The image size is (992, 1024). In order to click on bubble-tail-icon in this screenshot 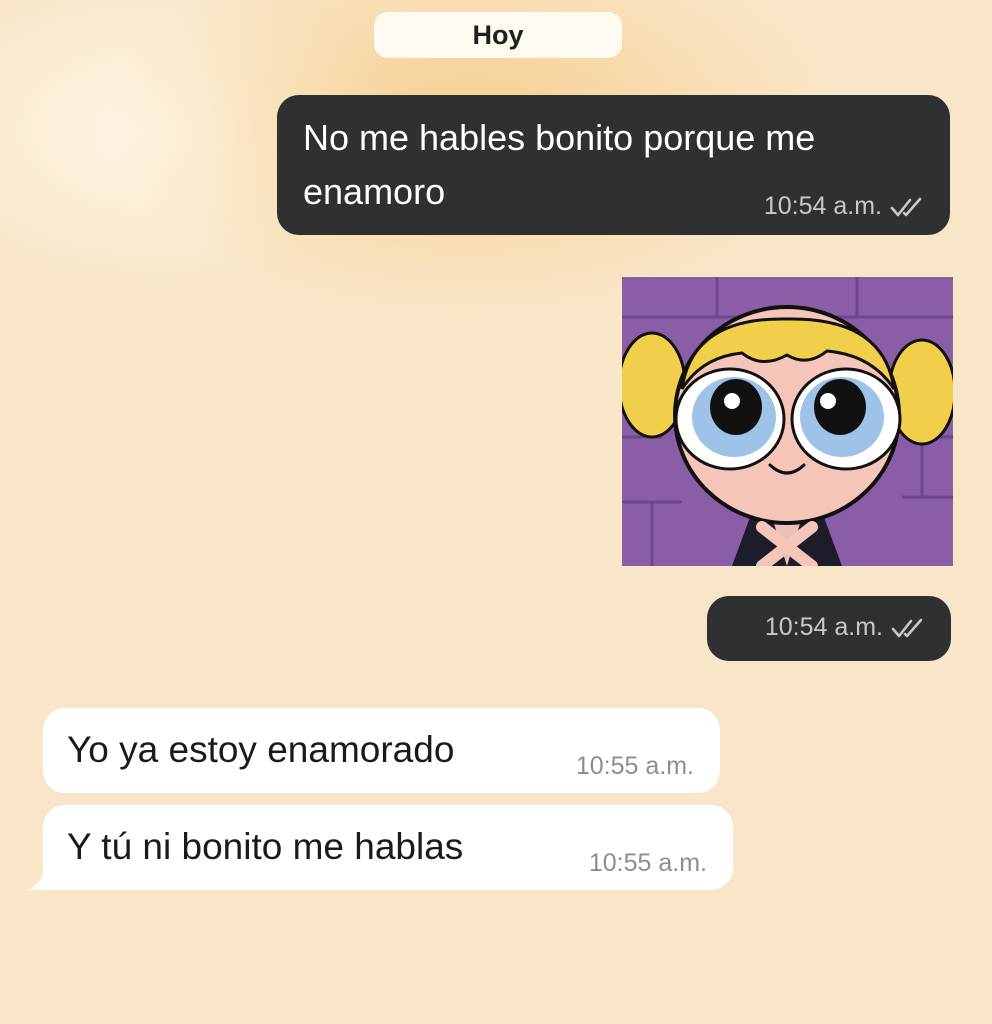, I will do `click(42, 878)`.